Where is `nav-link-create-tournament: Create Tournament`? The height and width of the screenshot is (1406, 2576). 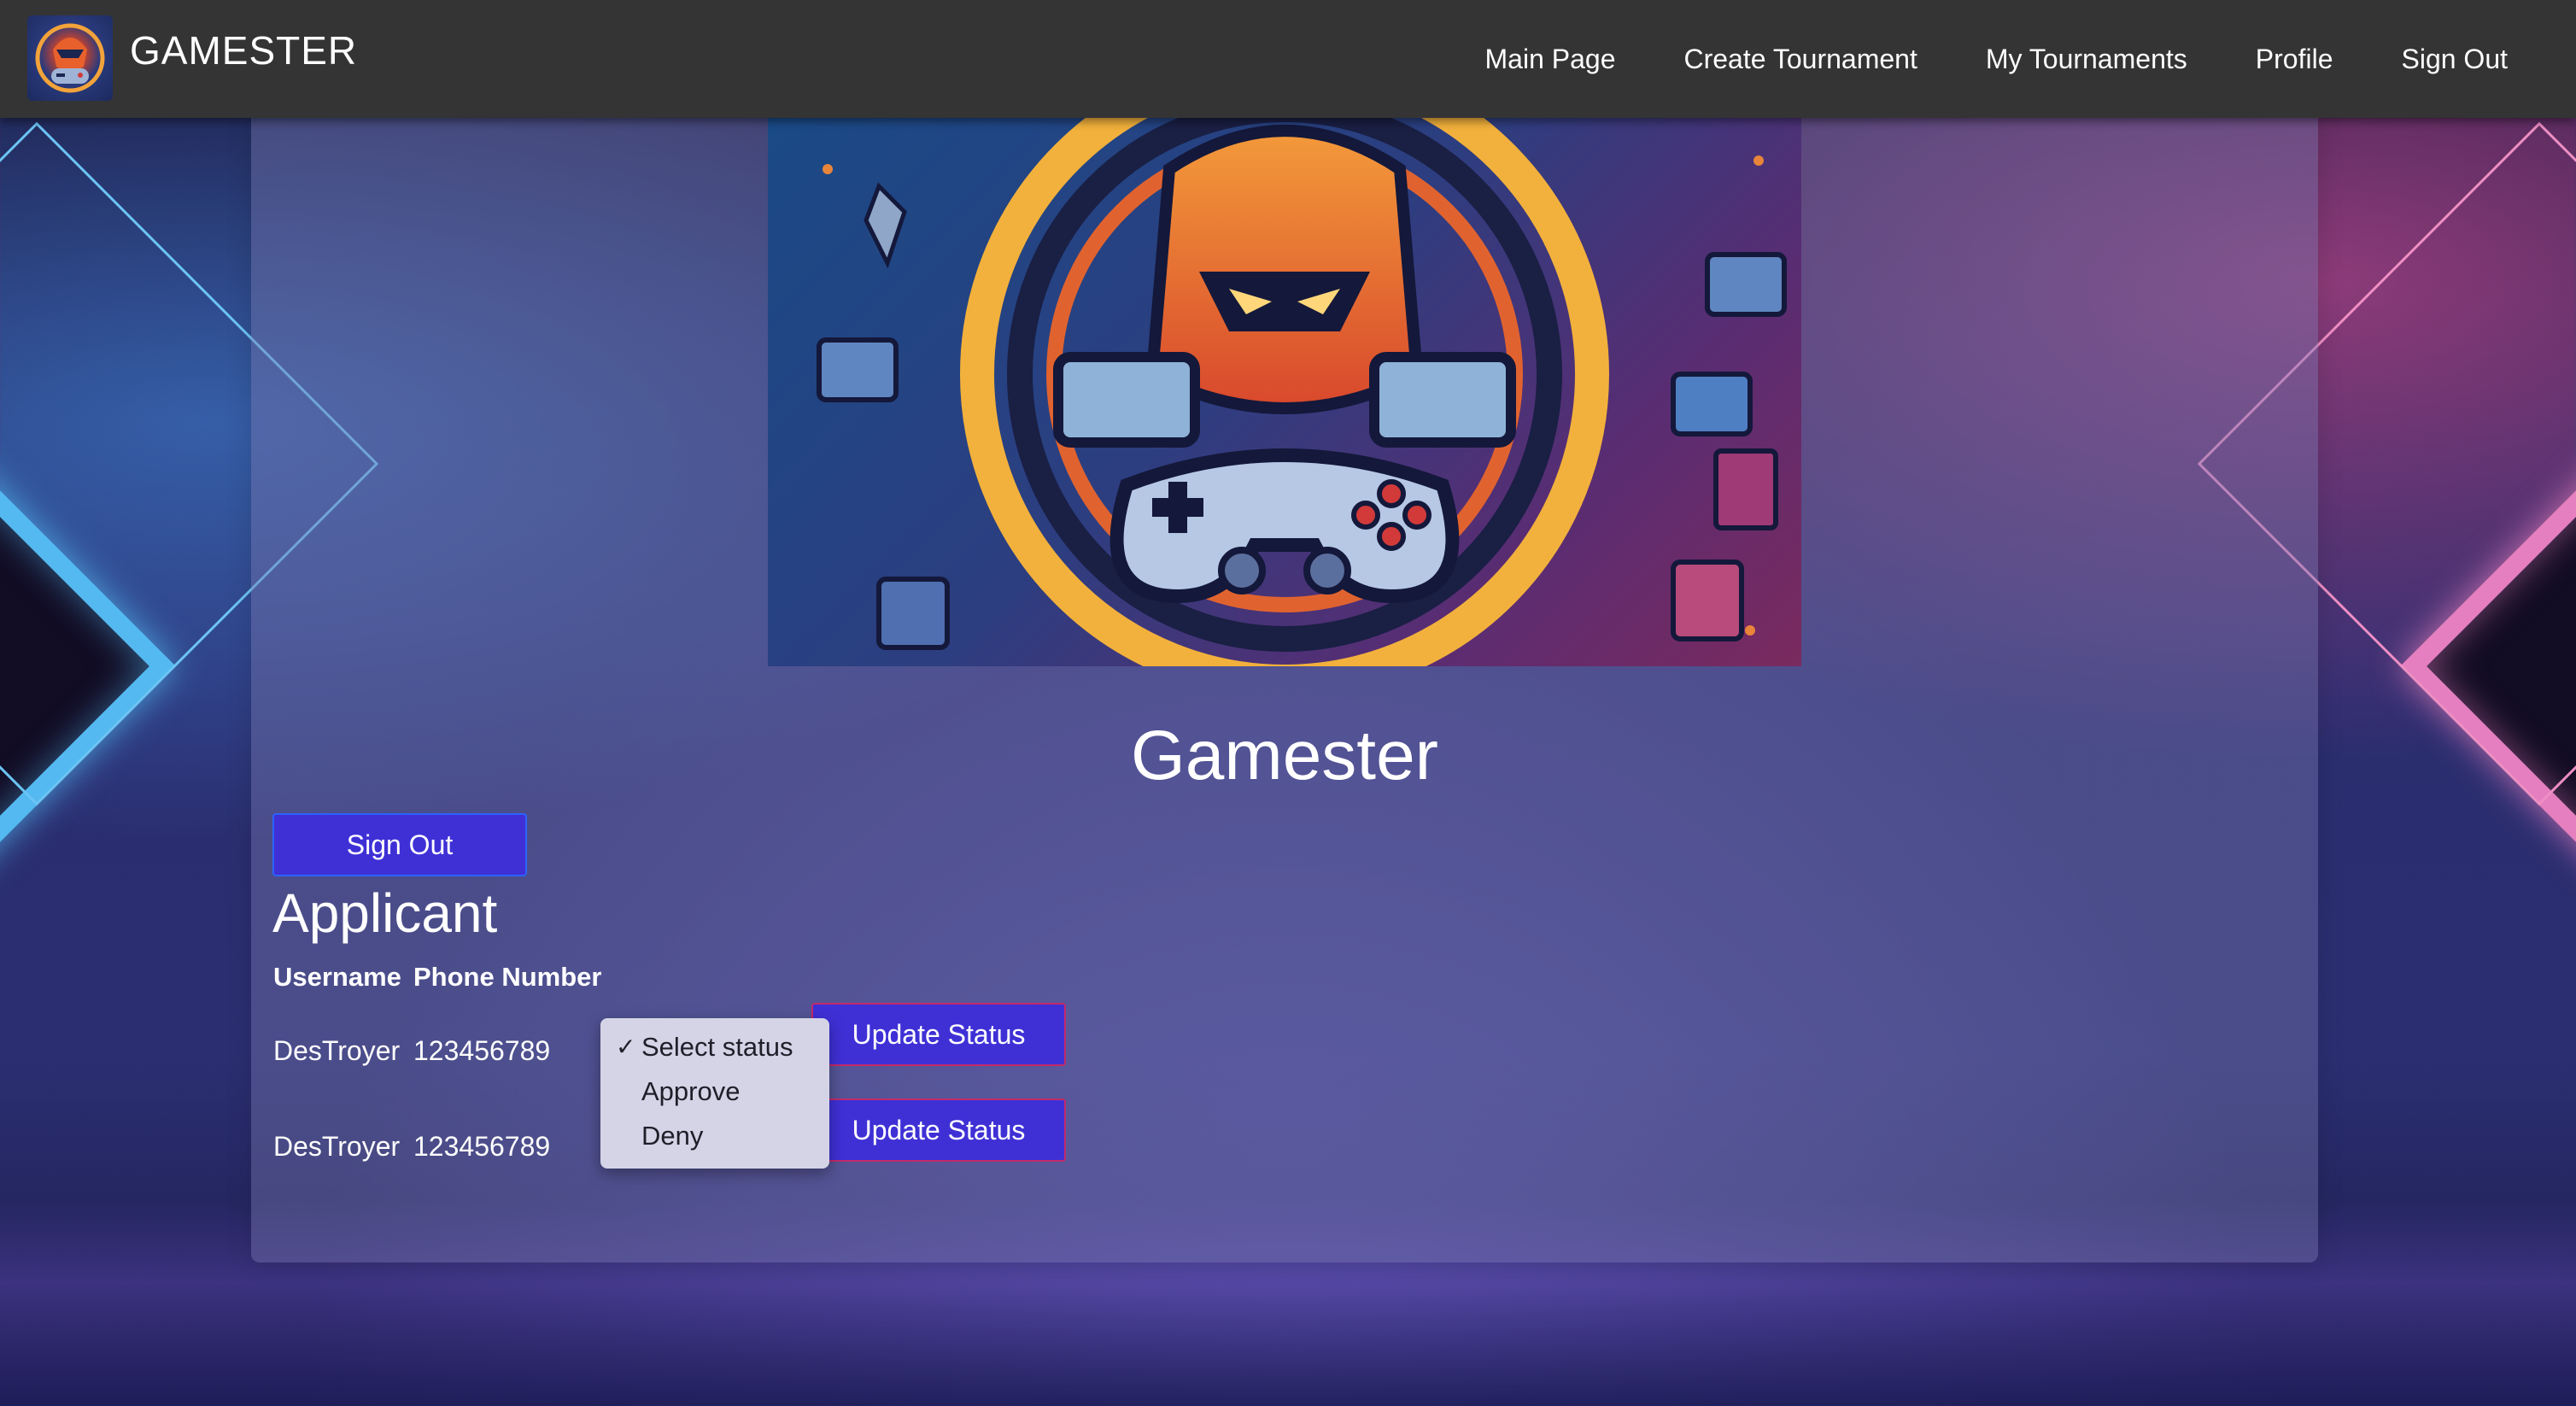 nav-link-create-tournament: Create Tournament is located at coordinates (1800, 59).